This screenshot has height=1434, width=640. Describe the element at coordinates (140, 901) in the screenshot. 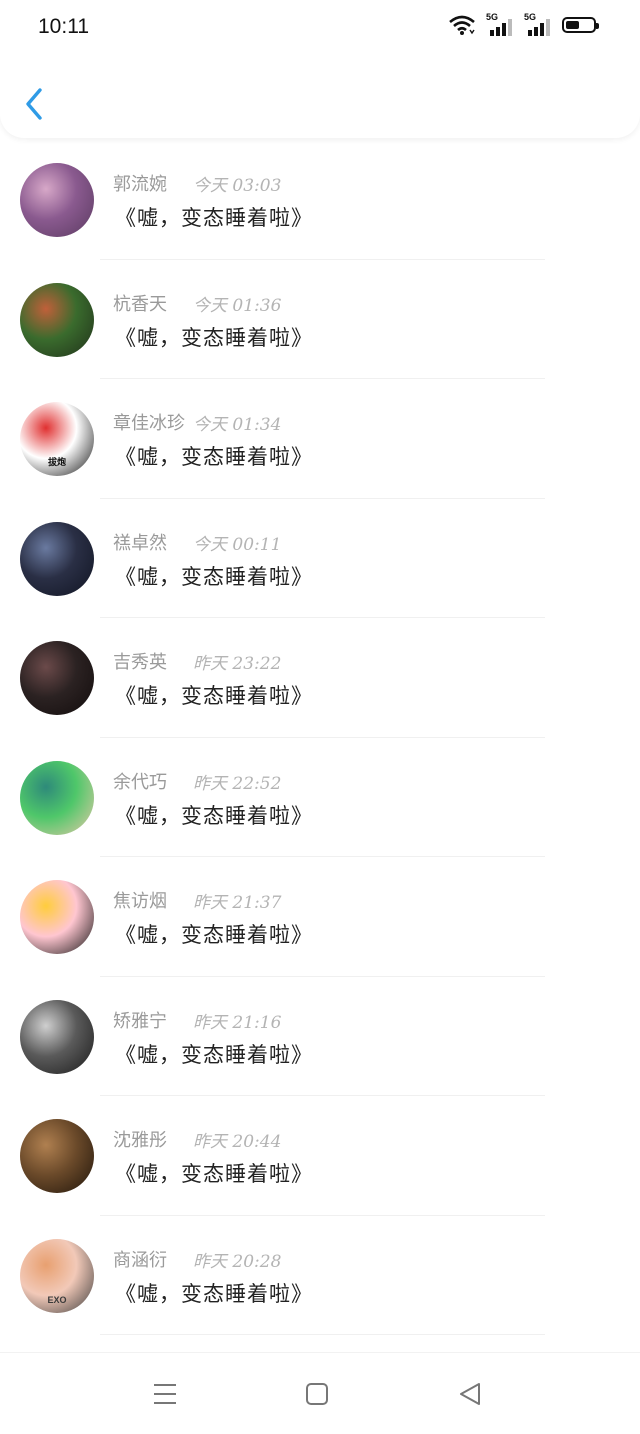

I see `contact-name: 焦访烟` at that location.